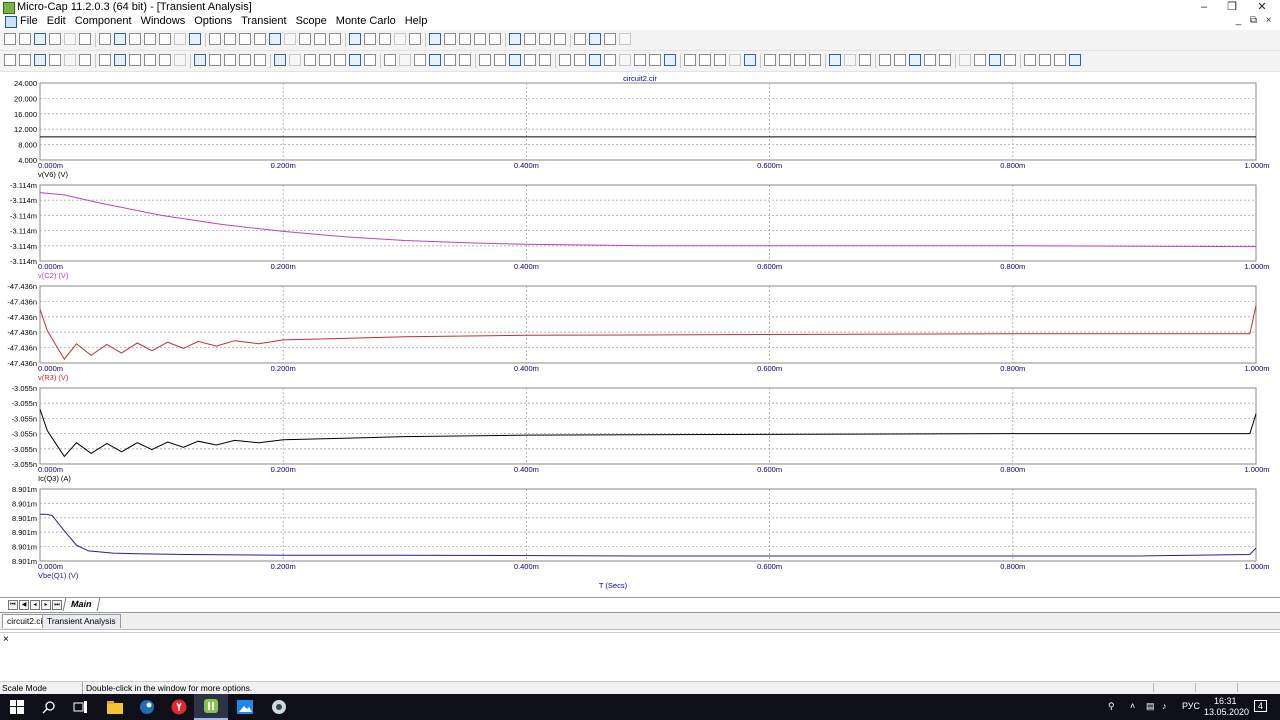 The height and width of the screenshot is (720, 1280). What do you see at coordinates (103, 21) in the screenshot?
I see `menu-component: Component` at bounding box center [103, 21].